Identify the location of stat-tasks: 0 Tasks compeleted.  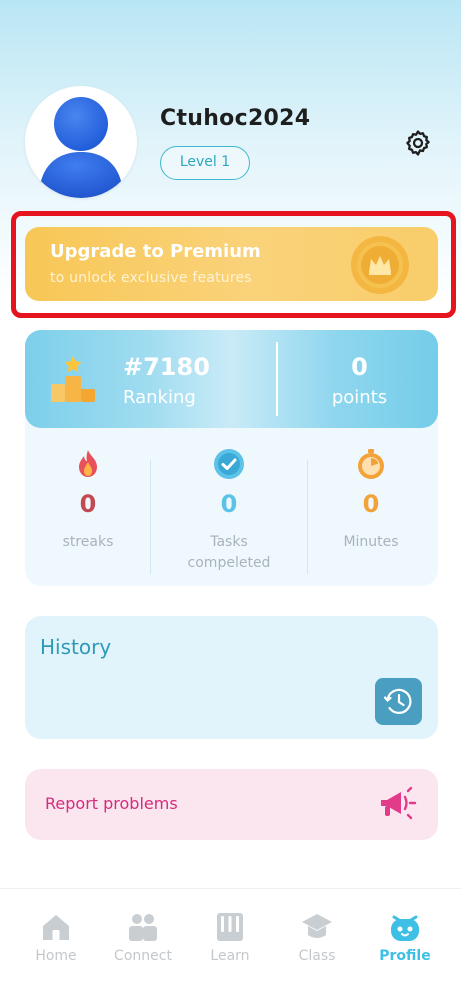
(229, 511).